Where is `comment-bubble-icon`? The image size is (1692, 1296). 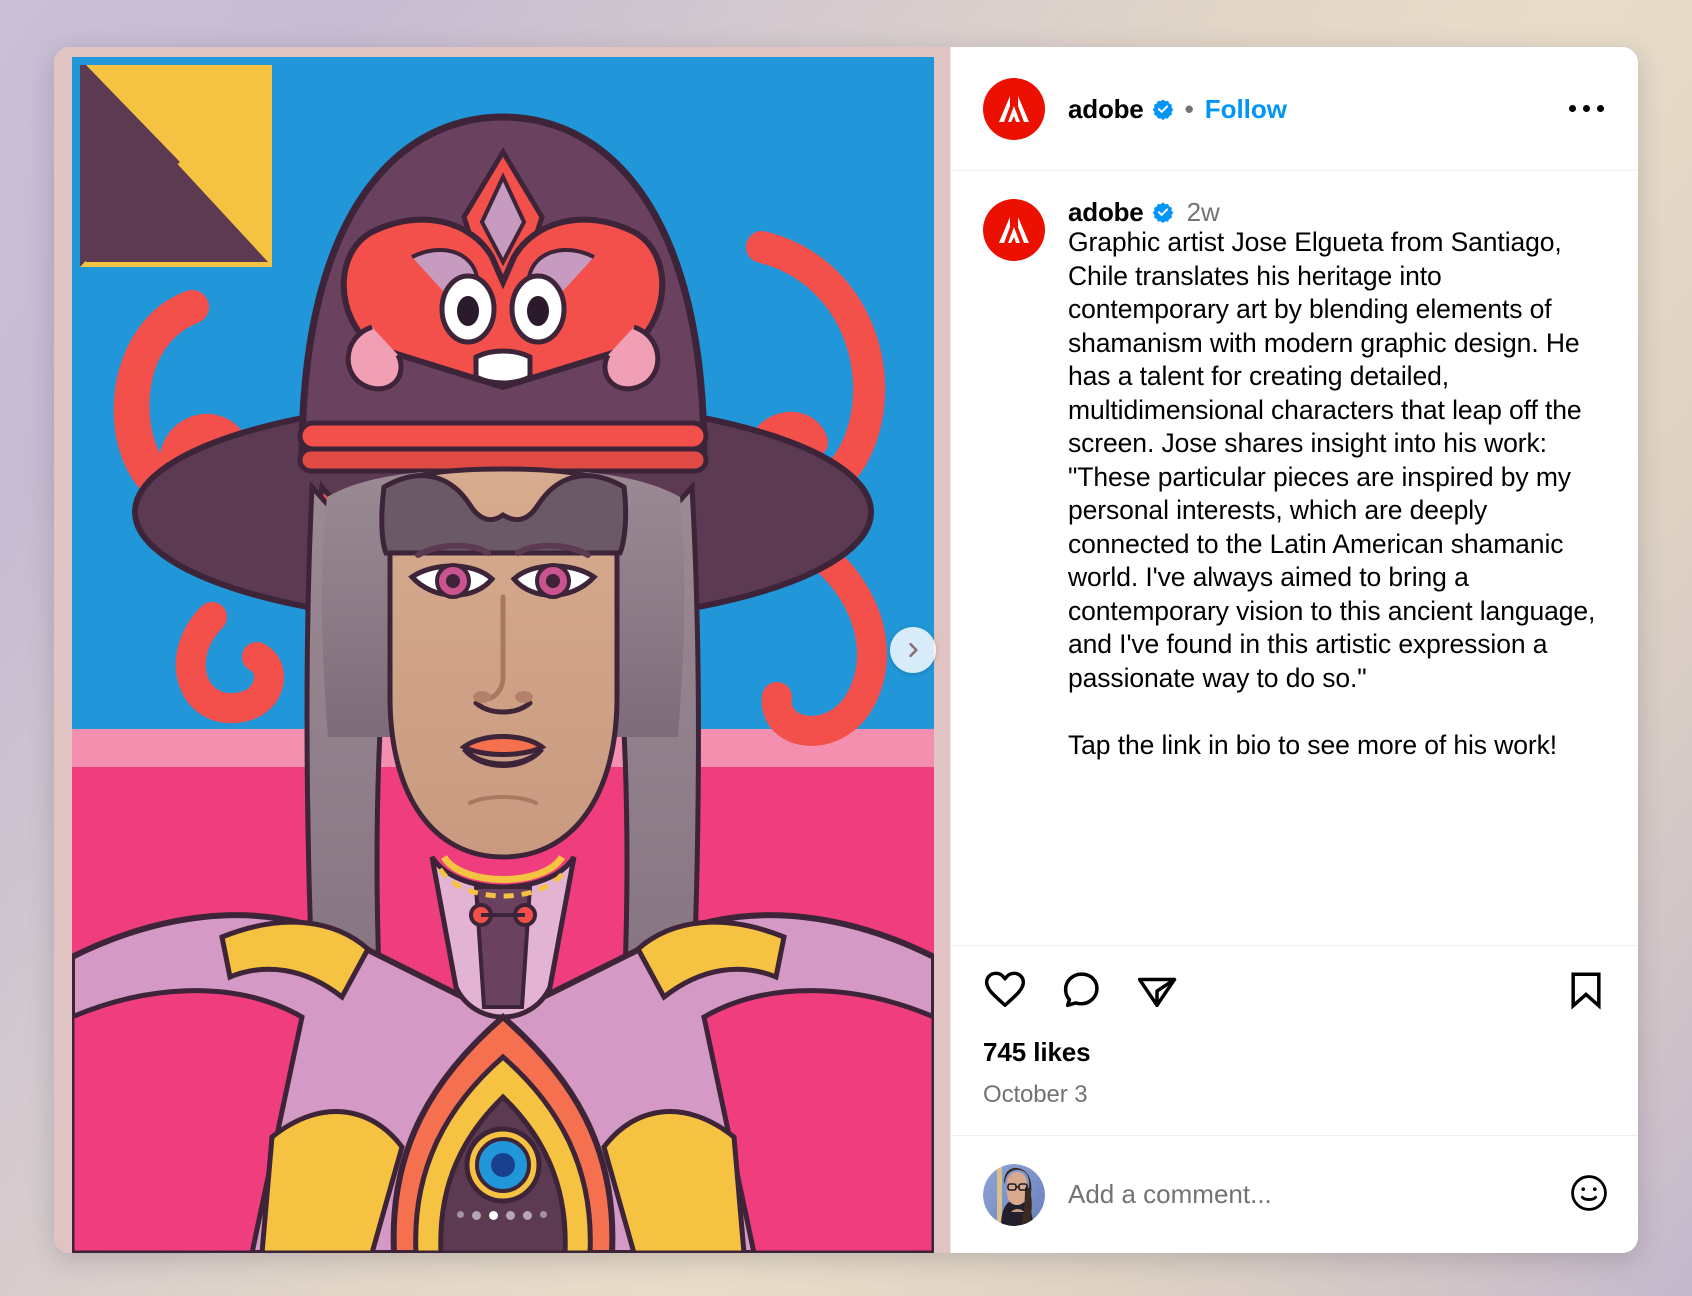 comment-bubble-icon is located at coordinates (1081, 991).